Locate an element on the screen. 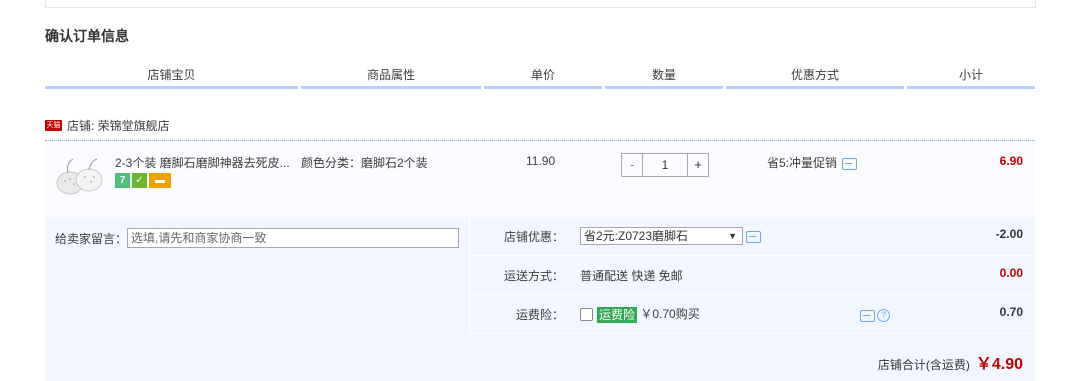 This screenshot has width=1091, height=381. shop-total: 店铺合计(含运费) ￥4.90 is located at coordinates (950, 362).